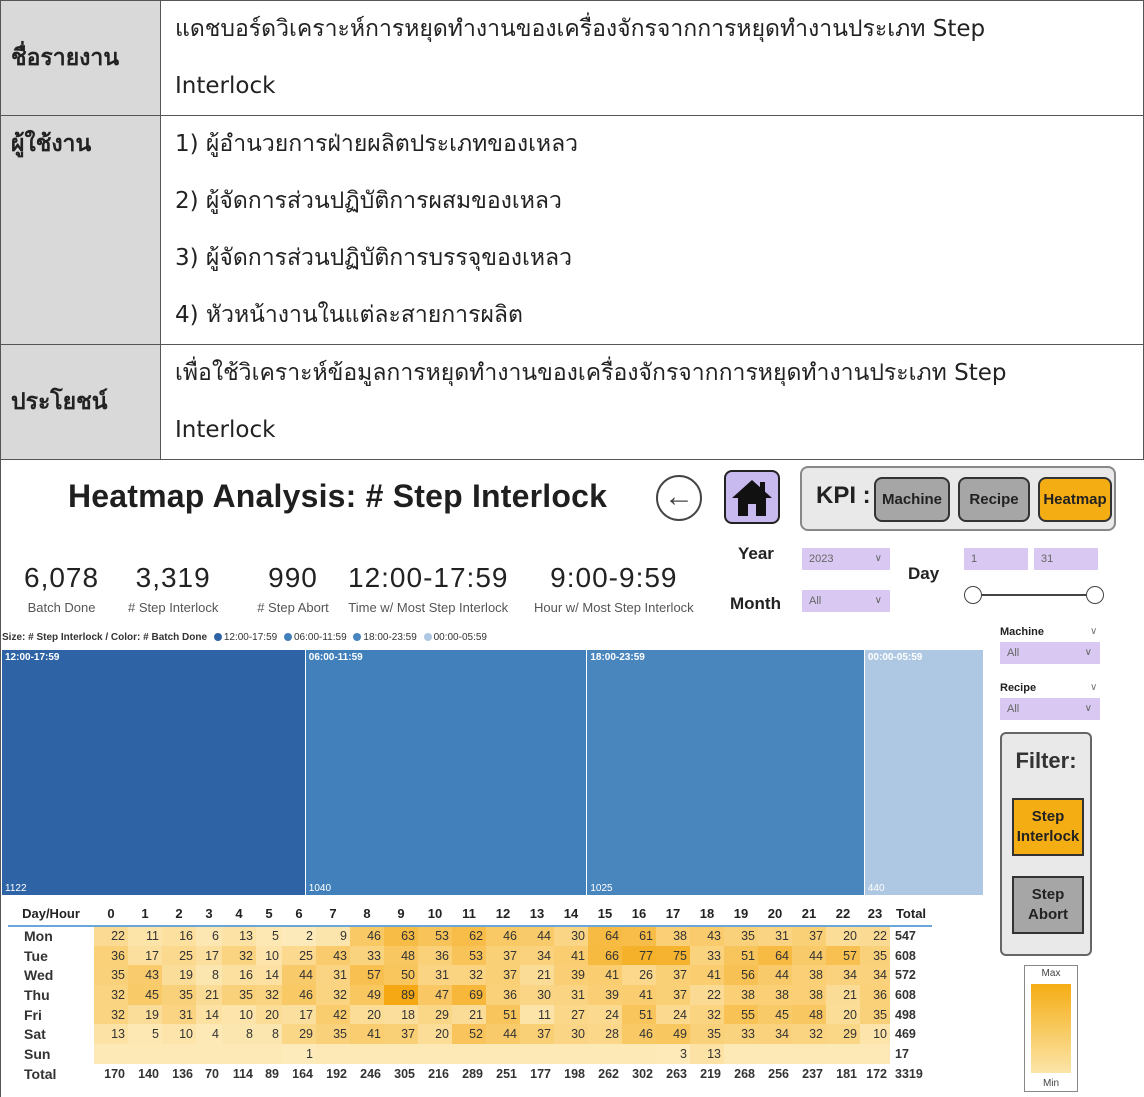 This screenshot has height=1097, width=1144. Describe the element at coordinates (179, 1014) in the screenshot. I see `heatmap-cell: 31` at that location.